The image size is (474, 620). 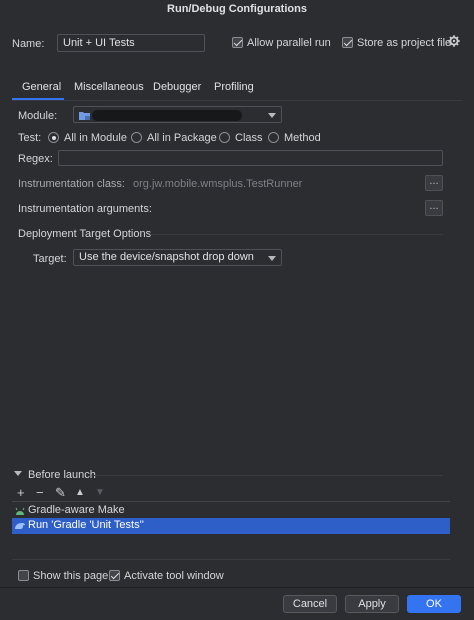 I want to click on before-launch-divider, so click(x=268, y=475).